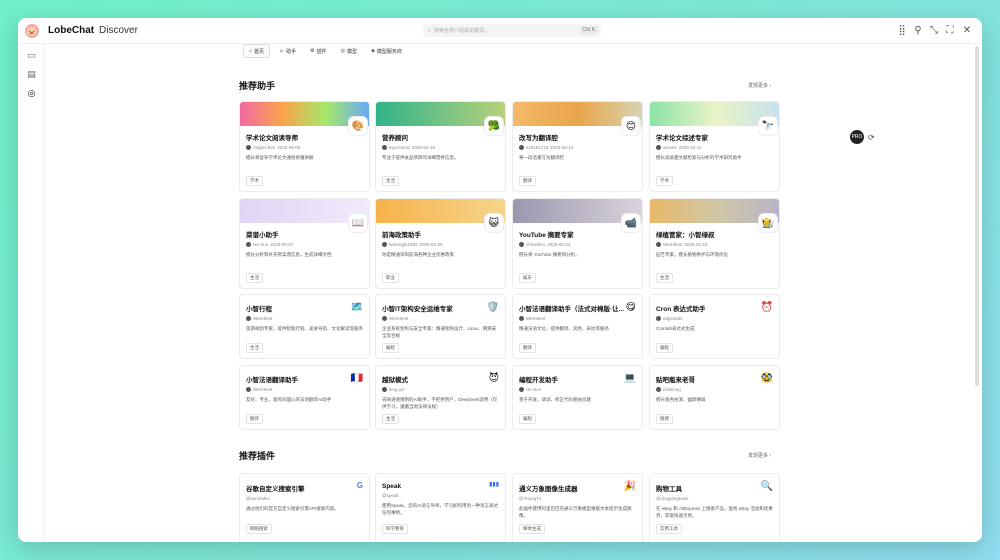  I want to click on card-meta: exitsinng, so click(714, 389).